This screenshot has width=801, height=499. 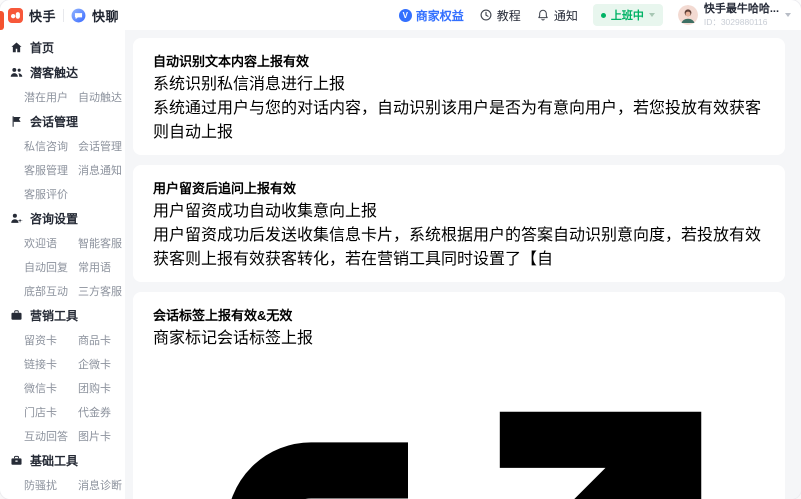 I want to click on sidebar-subrow: 门店卡 代金券, so click(x=62, y=412).